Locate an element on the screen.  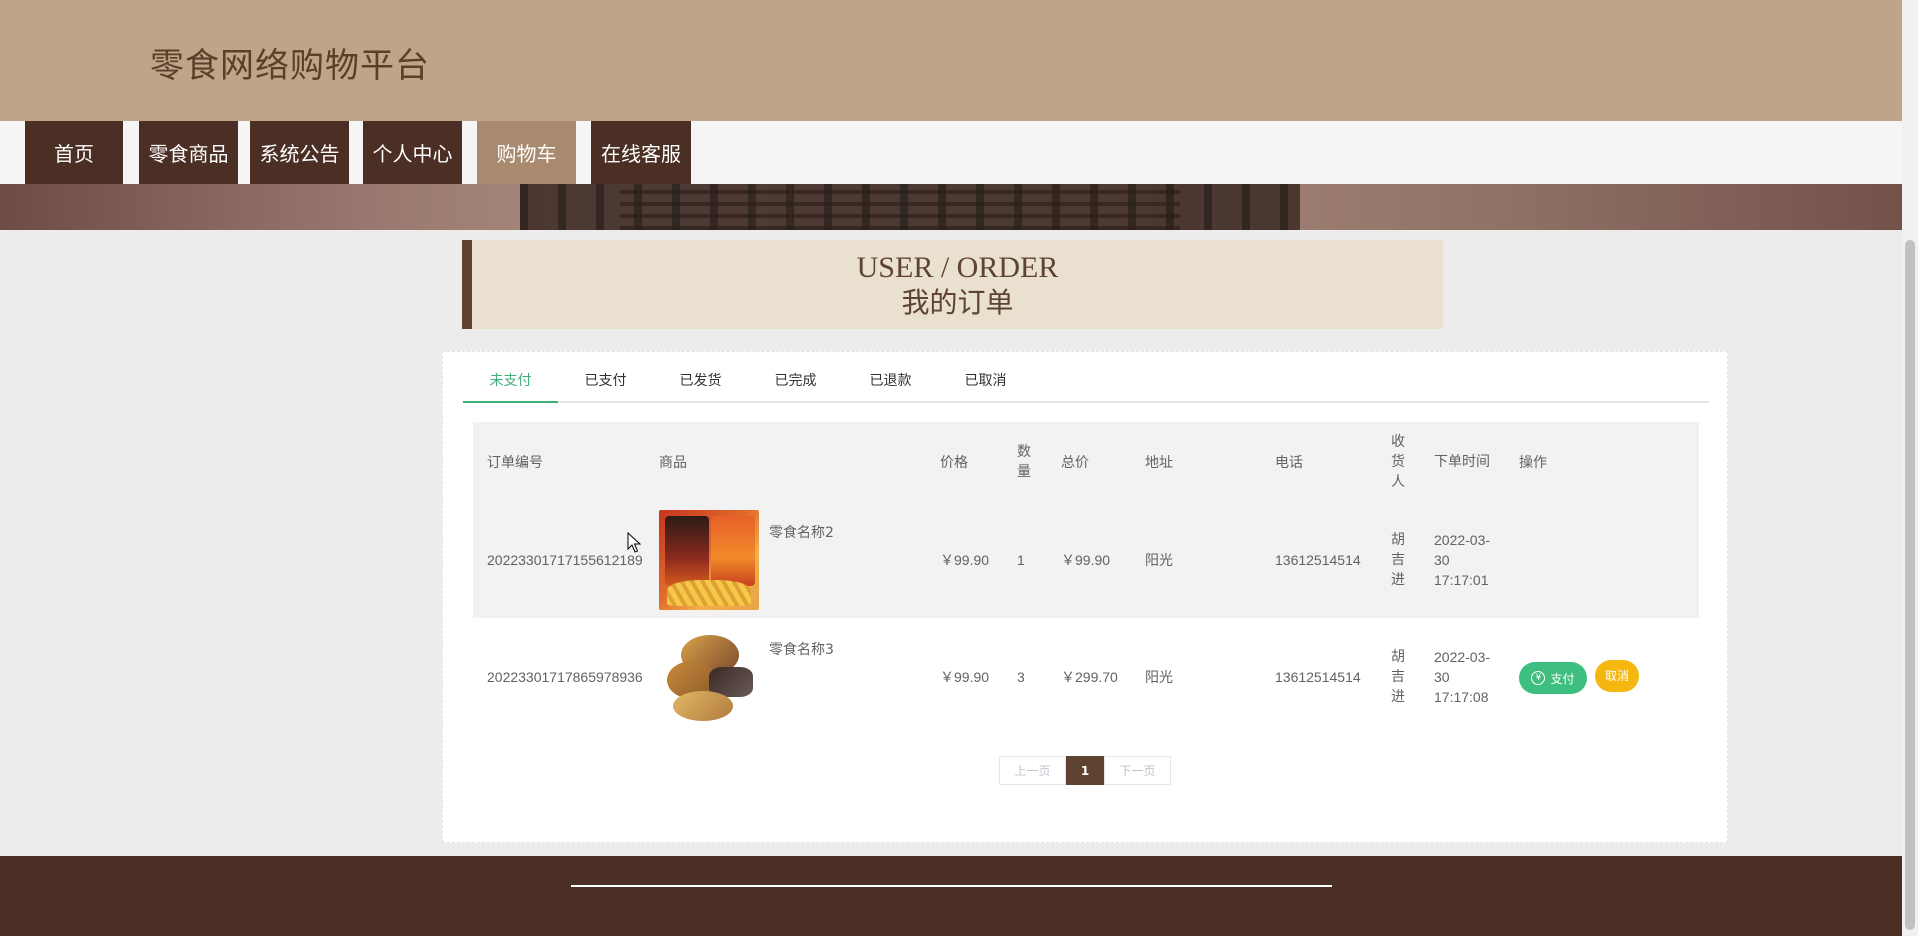
tab-paid: 已支付 is located at coordinates (605, 377).